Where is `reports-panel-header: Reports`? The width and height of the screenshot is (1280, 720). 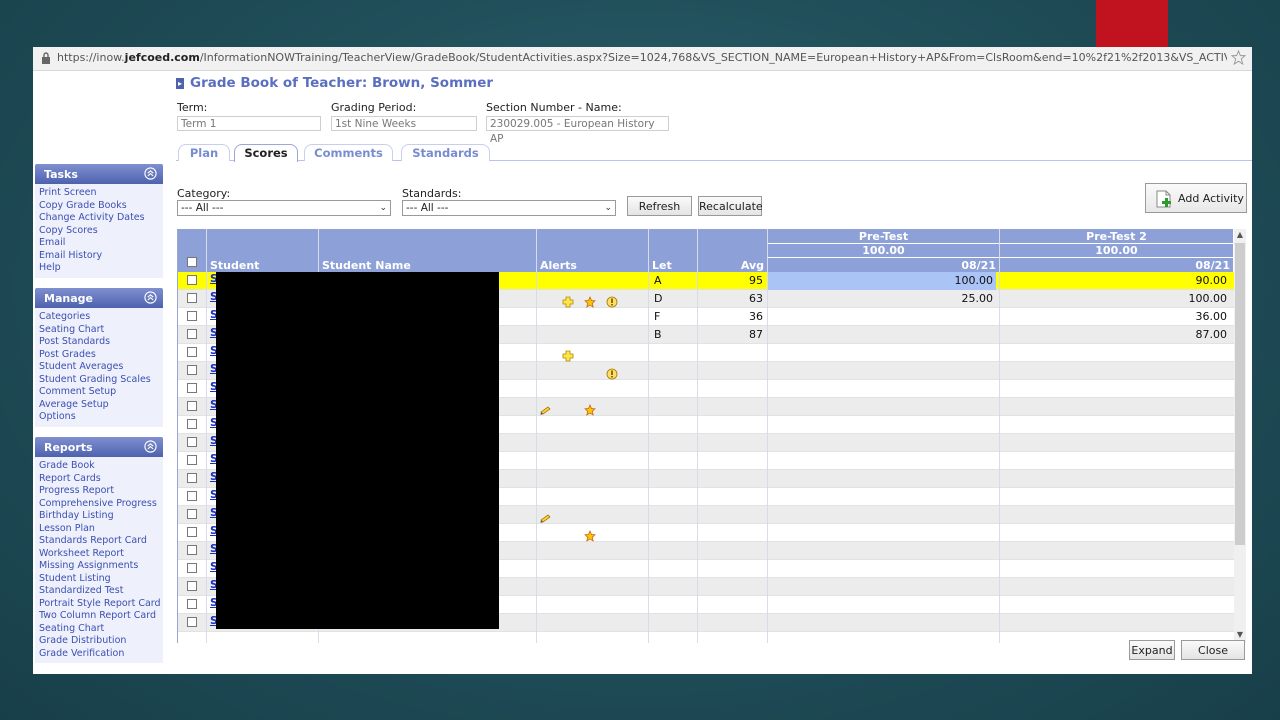
reports-panel-header: Reports is located at coordinates (99, 447).